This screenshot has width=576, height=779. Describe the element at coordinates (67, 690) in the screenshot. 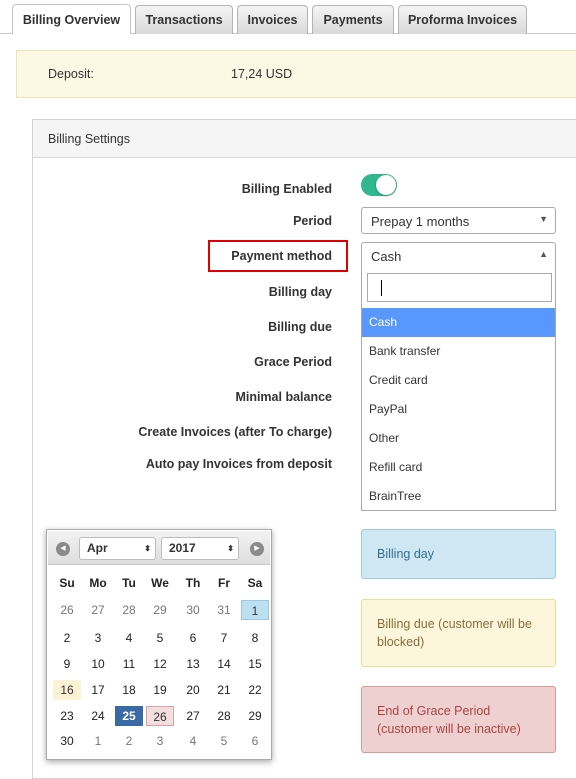

I see `calendar-day: 16` at that location.